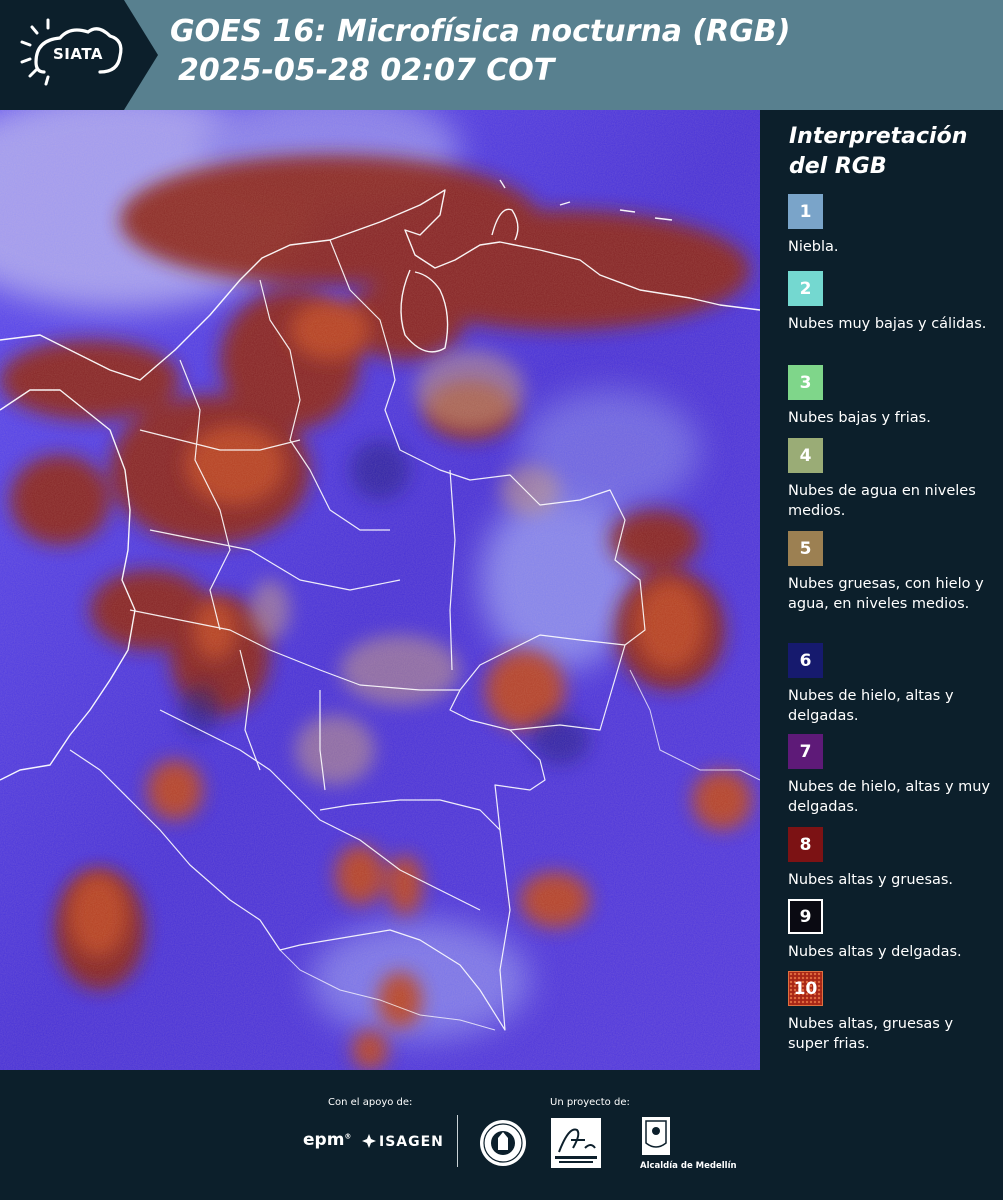  I want to click on page-title: GOES 16: Microfísica nocturna (RGB), so click(480, 31).